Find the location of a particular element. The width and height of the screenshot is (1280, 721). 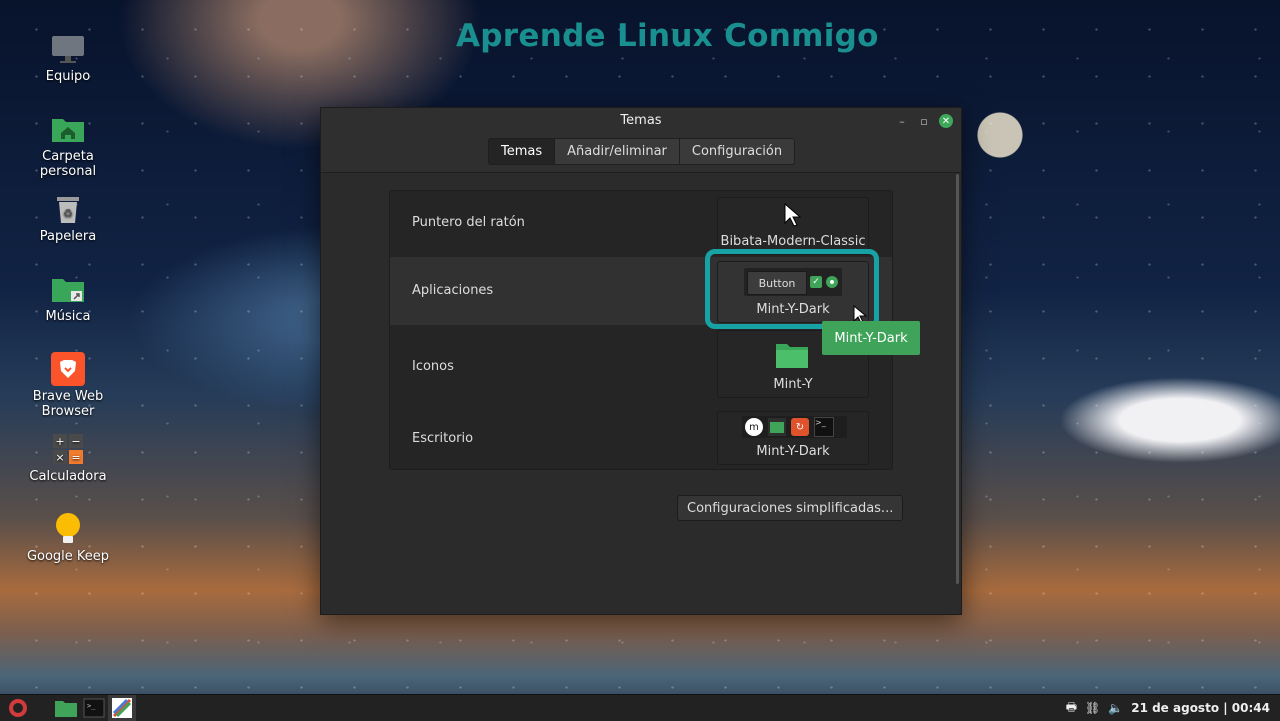

cursor-theme-name: Bibata-Modern-Classic is located at coordinates (793, 241).